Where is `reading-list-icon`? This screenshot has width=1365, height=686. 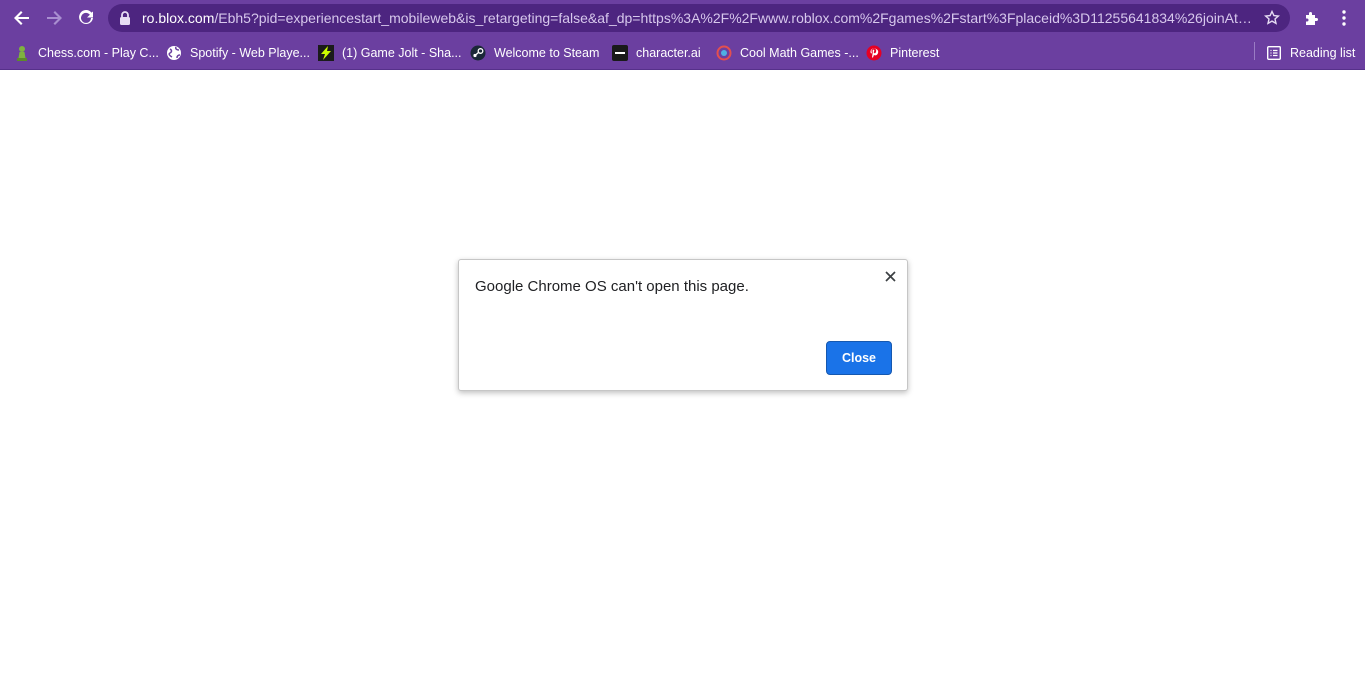
reading-list-icon is located at coordinates (1274, 53).